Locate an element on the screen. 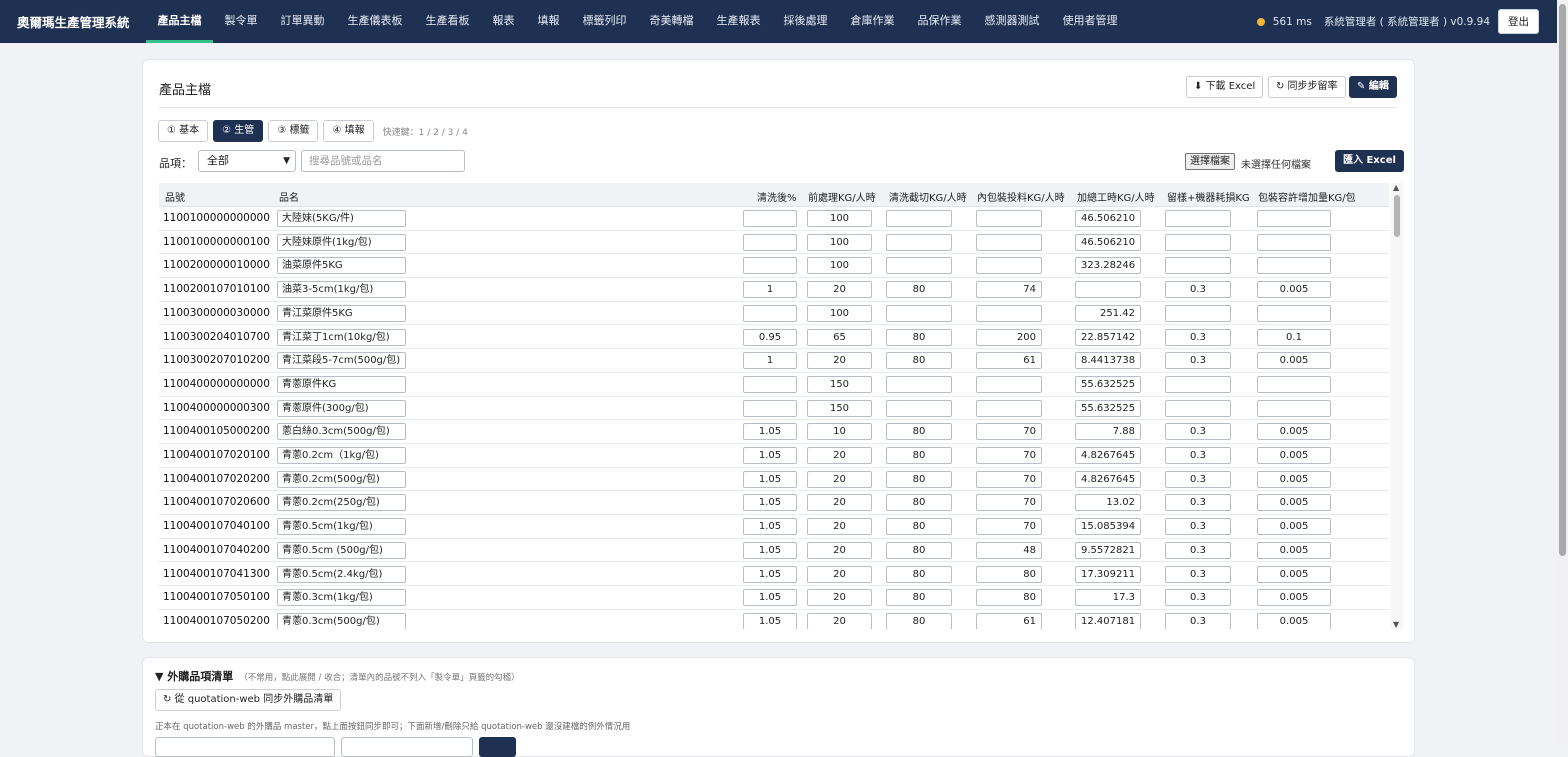  nav-item: 報表 is located at coordinates (503, 21).